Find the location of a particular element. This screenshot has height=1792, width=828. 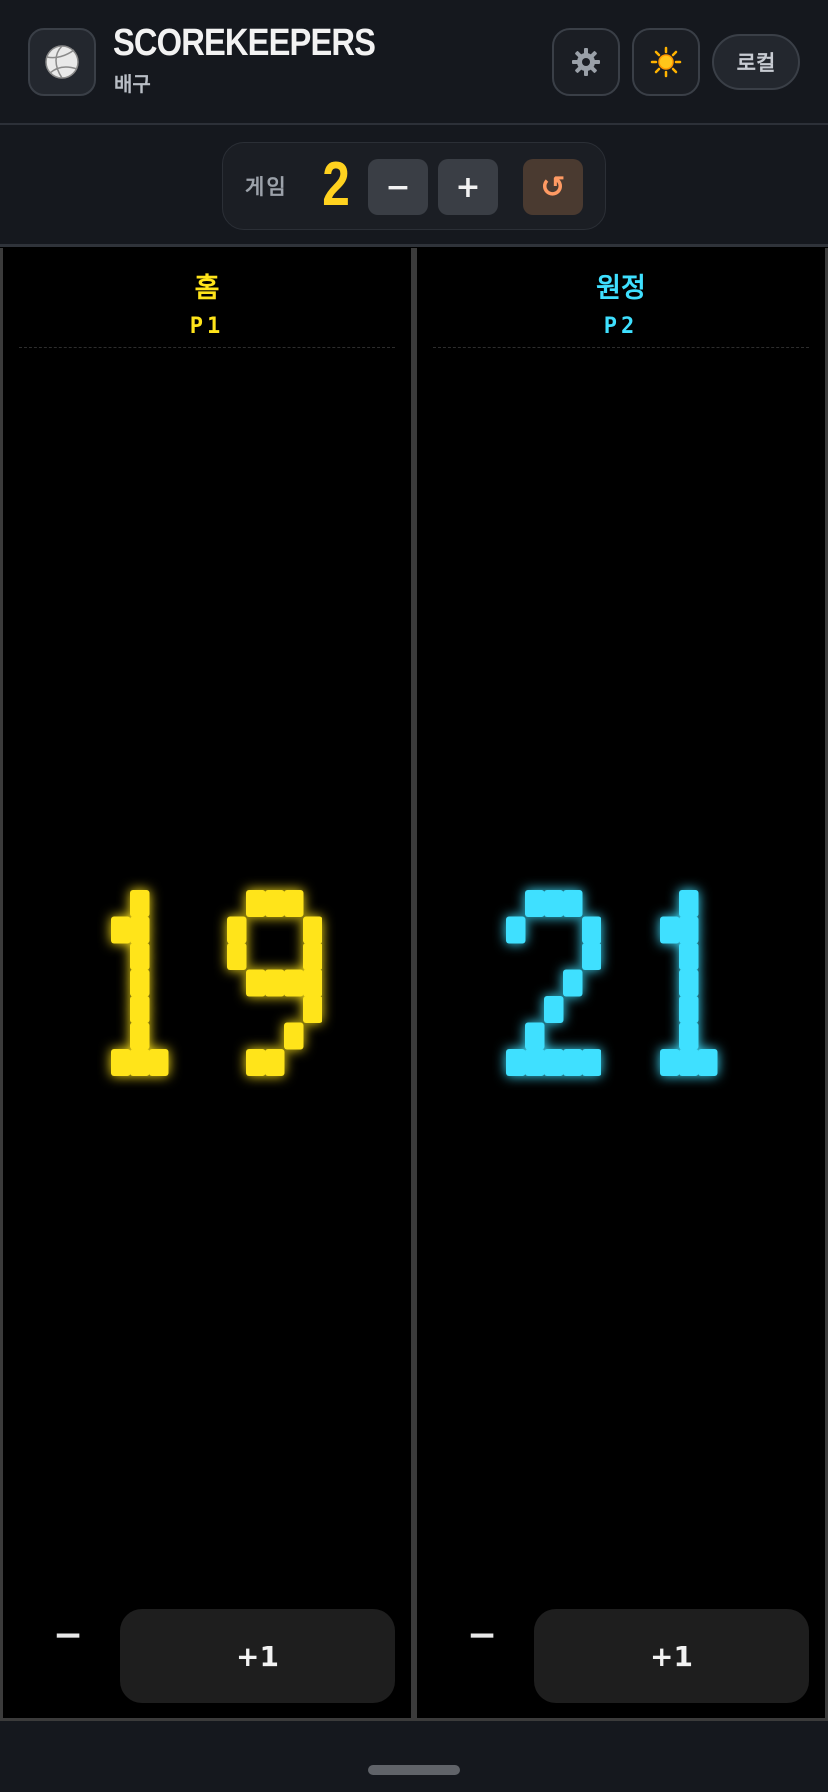

away-score-display is located at coordinates (621, 985).